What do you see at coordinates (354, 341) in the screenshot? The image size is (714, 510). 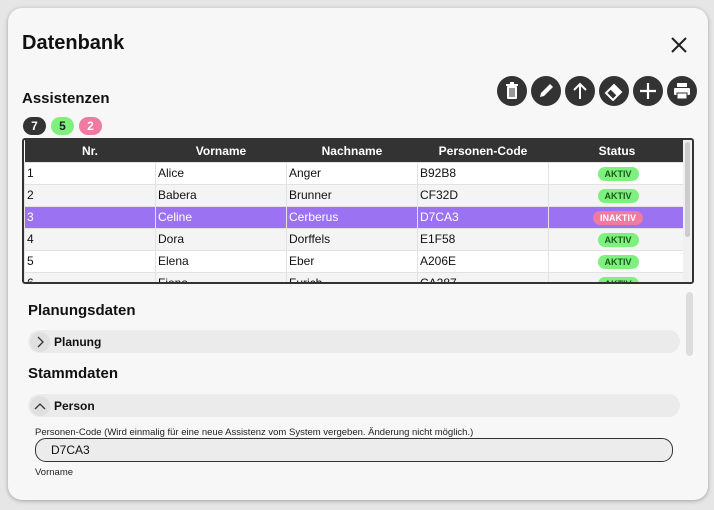 I see `accordion-planung: Planung` at bounding box center [354, 341].